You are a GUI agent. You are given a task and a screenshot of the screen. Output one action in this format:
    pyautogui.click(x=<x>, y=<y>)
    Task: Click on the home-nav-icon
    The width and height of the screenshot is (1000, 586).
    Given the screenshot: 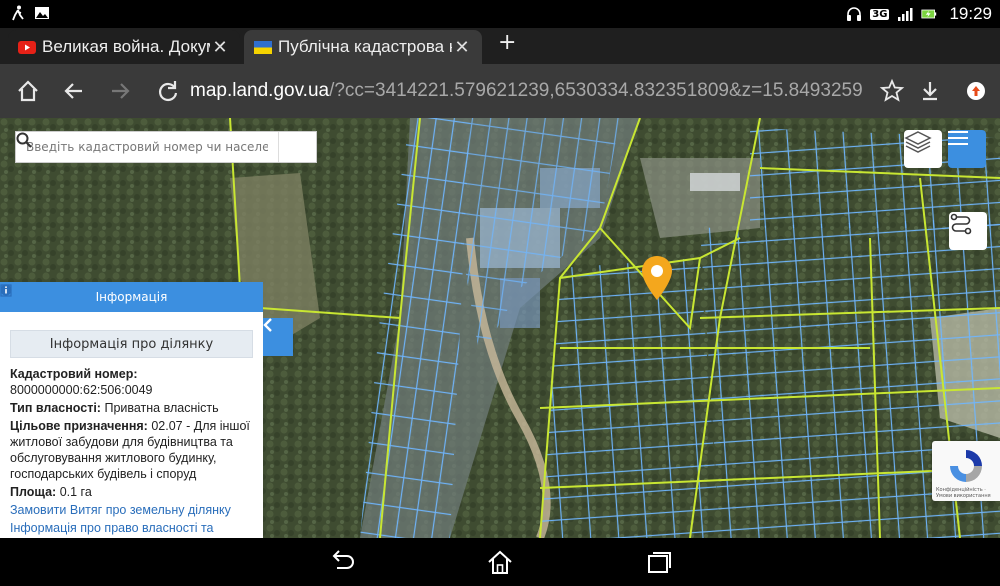 What is the action you would take?
    pyautogui.click(x=500, y=562)
    